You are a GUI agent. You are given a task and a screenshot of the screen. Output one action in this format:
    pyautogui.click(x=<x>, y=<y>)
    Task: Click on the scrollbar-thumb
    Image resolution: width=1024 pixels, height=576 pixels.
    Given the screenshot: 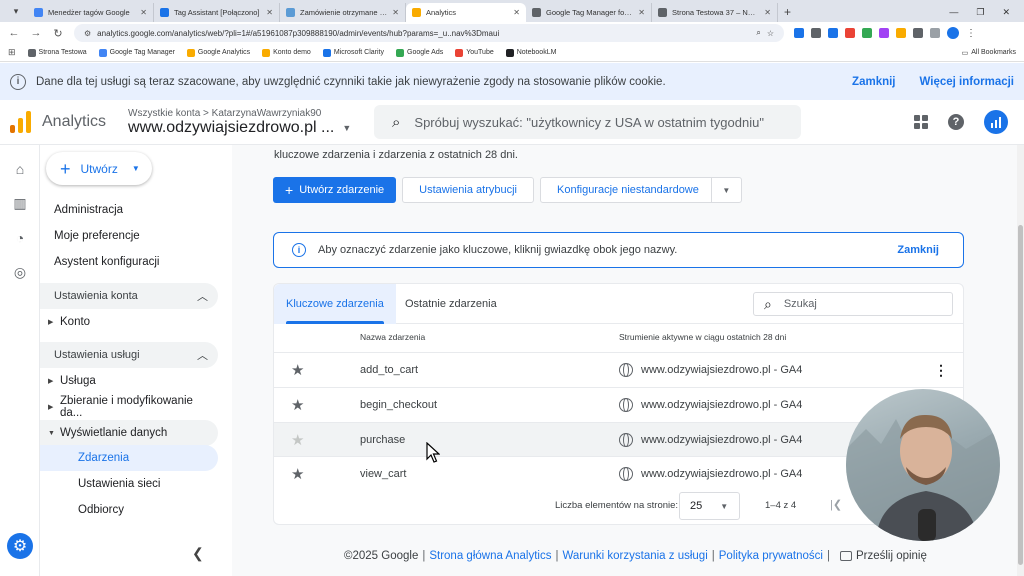 What is the action you would take?
    pyautogui.click(x=1020, y=395)
    